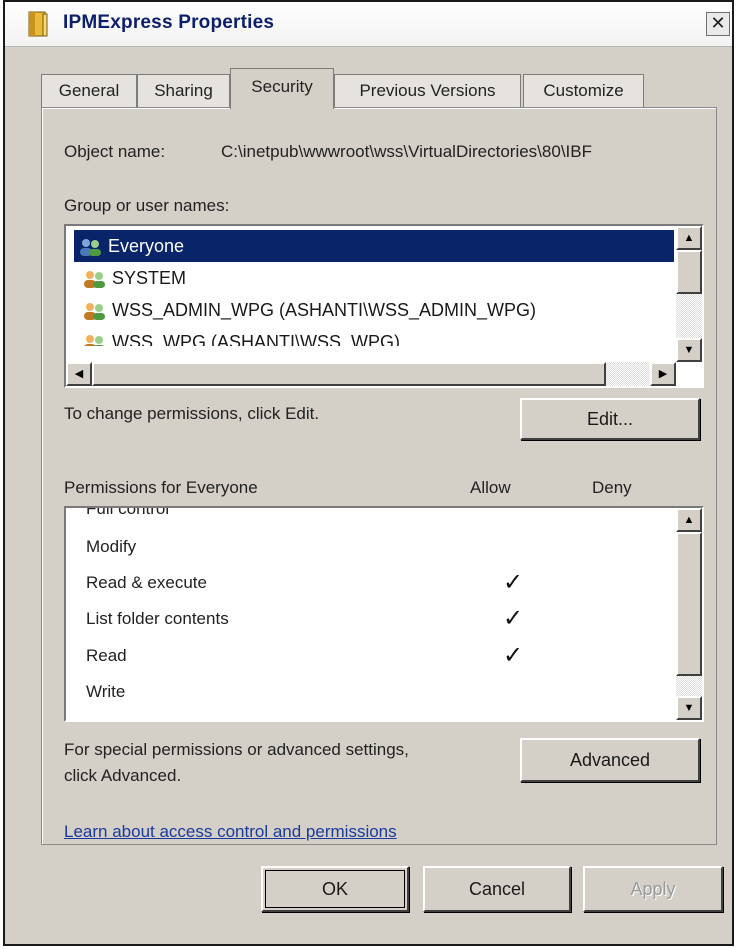 The height and width of the screenshot is (949, 736). Describe the element at coordinates (282, 88) in the screenshot. I see `tab-security: Security` at that location.